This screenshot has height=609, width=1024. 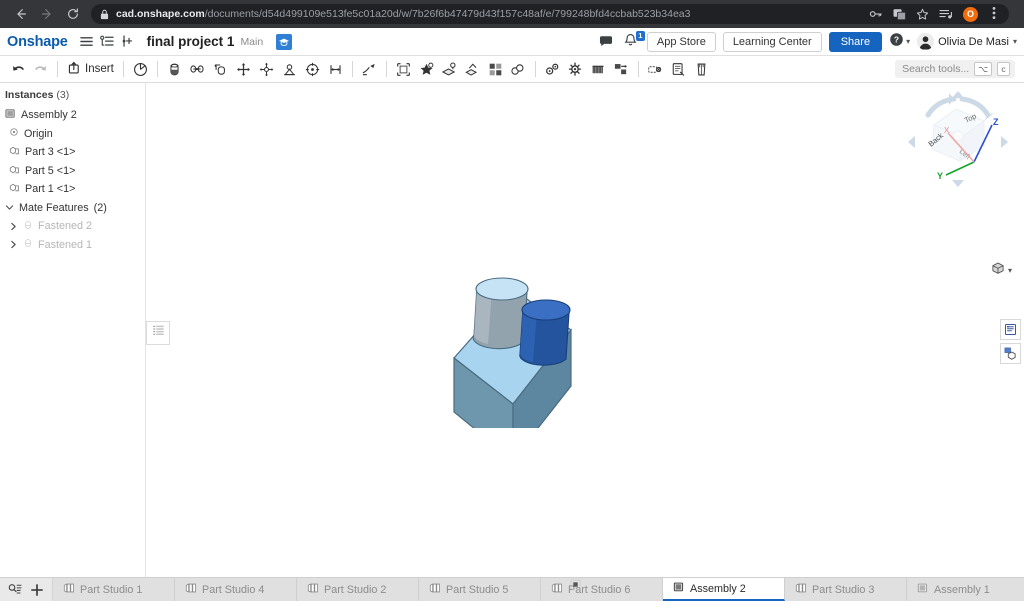 I want to click on tab-part-studio-3: Part Studio 3, so click(x=846, y=589).